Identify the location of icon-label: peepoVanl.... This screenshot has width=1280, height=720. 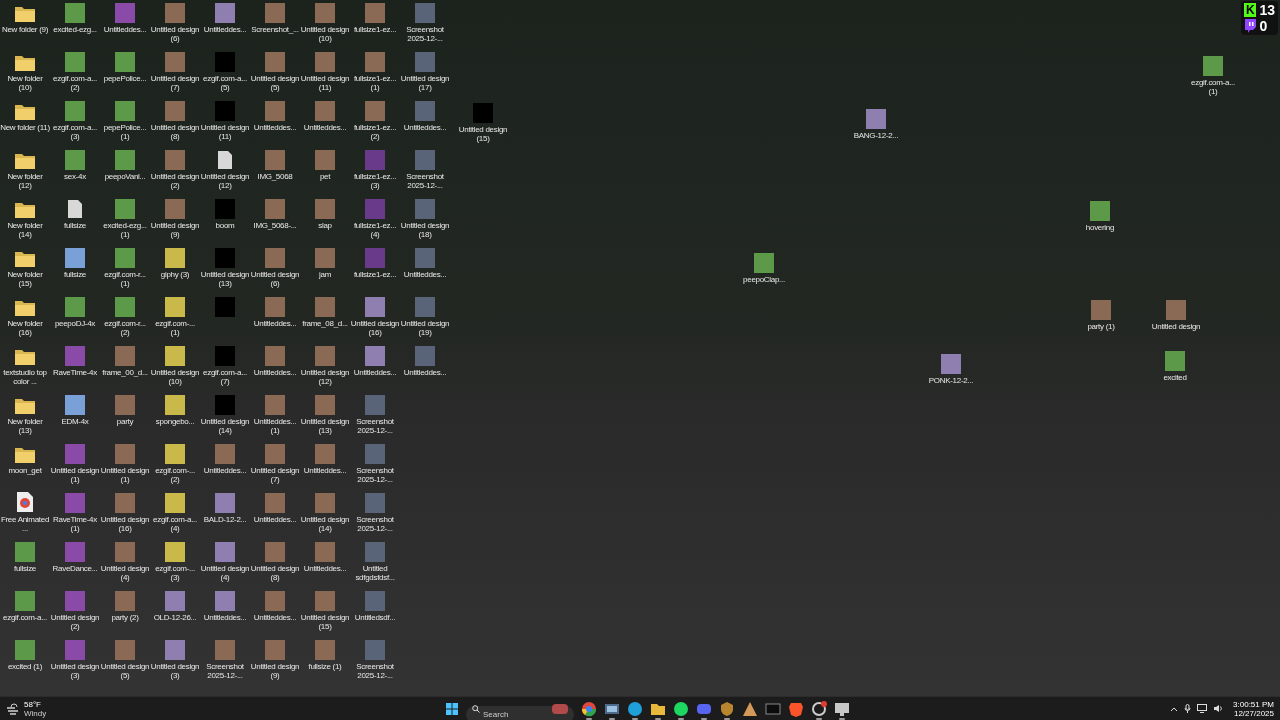
(125, 176).